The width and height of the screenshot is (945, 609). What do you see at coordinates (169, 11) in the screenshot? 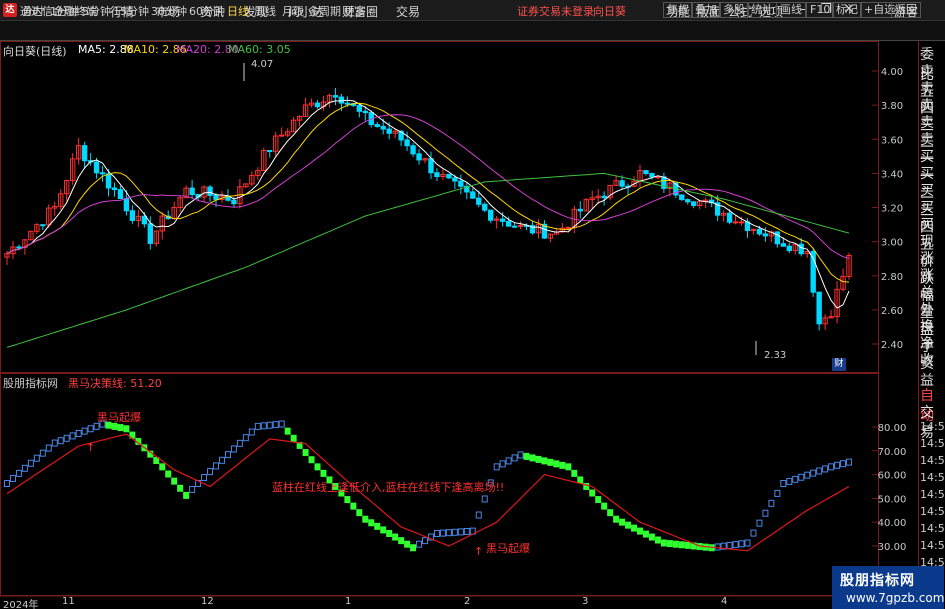
I see `period-30min: 30分钟` at bounding box center [169, 11].